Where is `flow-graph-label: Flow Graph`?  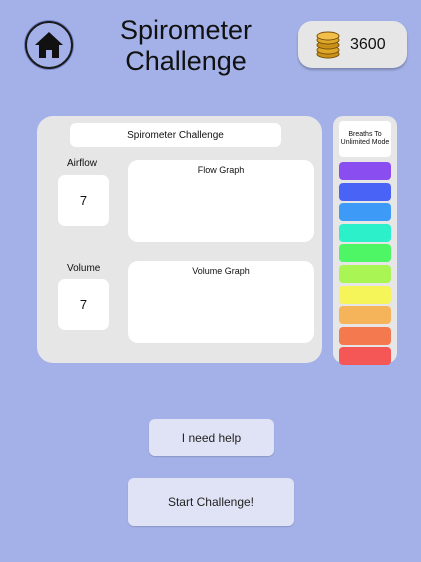 flow-graph-label: Flow Graph is located at coordinates (221, 170).